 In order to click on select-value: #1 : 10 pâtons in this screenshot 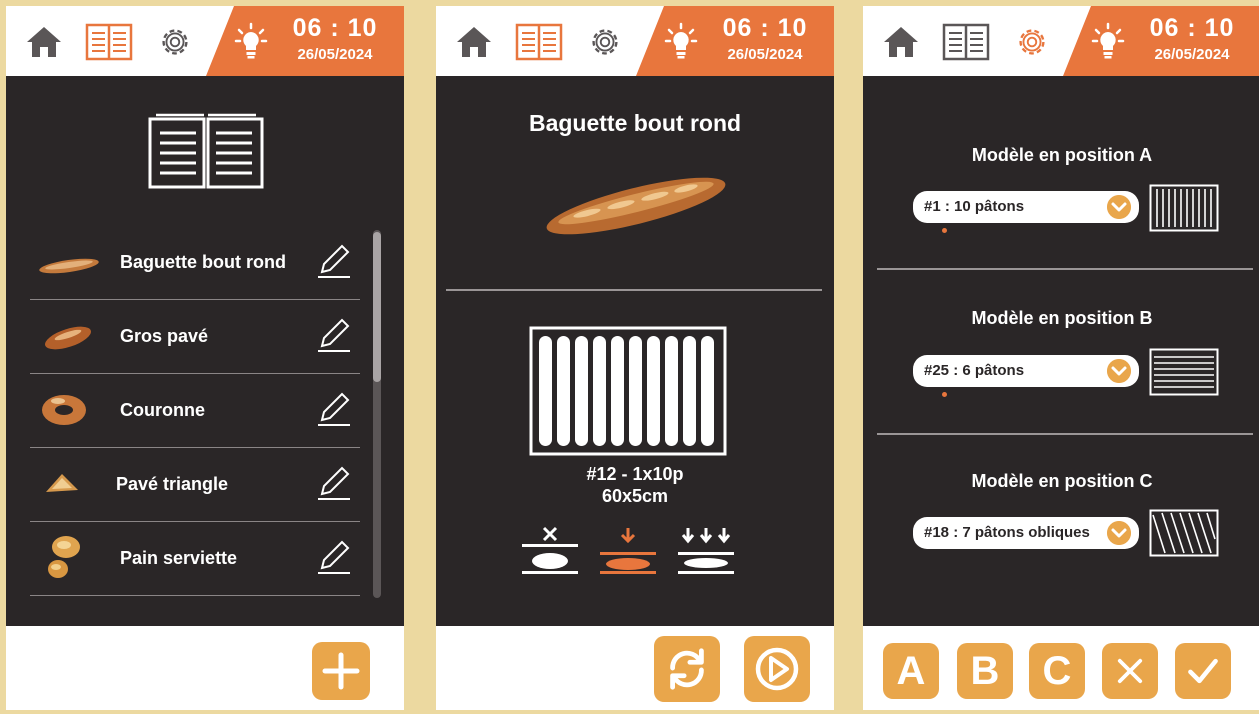, I will do `click(974, 206)`.